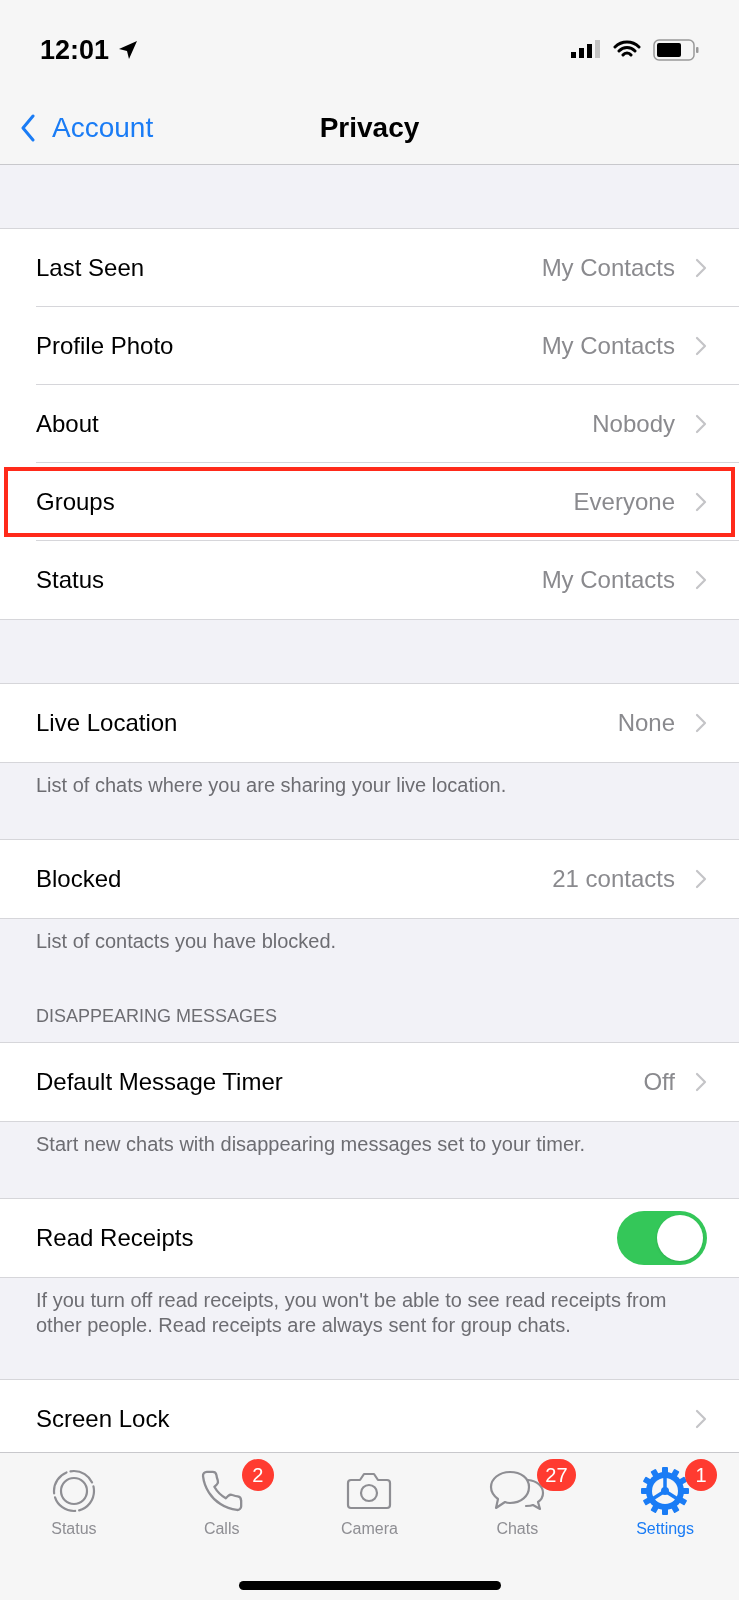 The width and height of the screenshot is (739, 1600). I want to click on section-footnote: If you turn off read receipts, you won't be able to see read receipts from other people. Read receipts are always sent for group chats., so click(352, 1312).